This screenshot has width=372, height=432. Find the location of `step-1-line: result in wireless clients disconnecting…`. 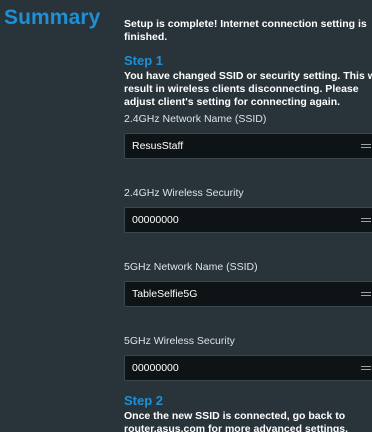

step-1-line: result in wireless clients disconnecting… is located at coordinates (241, 89).